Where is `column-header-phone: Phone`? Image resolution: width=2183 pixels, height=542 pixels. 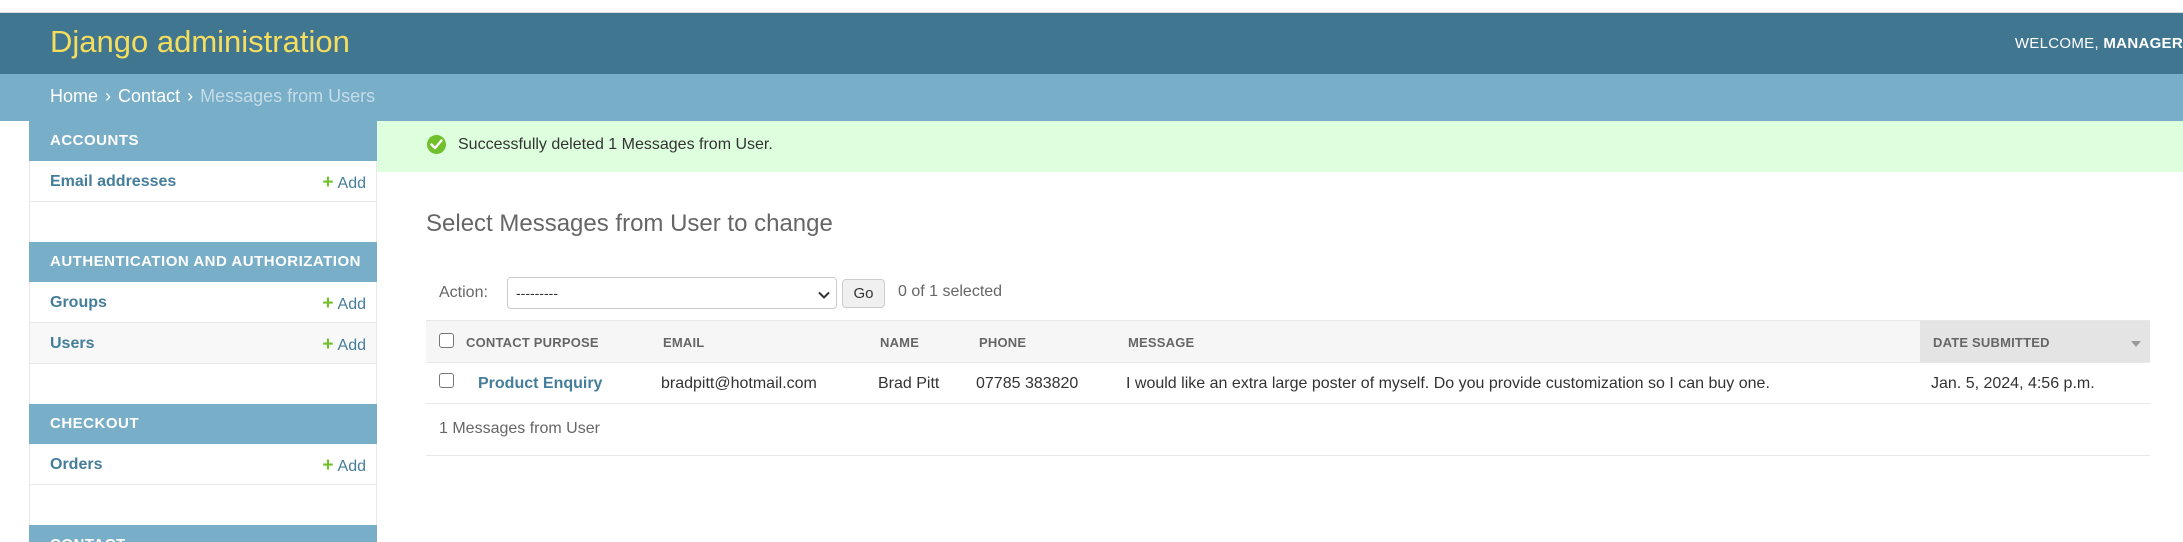 column-header-phone: Phone is located at coordinates (1002, 342).